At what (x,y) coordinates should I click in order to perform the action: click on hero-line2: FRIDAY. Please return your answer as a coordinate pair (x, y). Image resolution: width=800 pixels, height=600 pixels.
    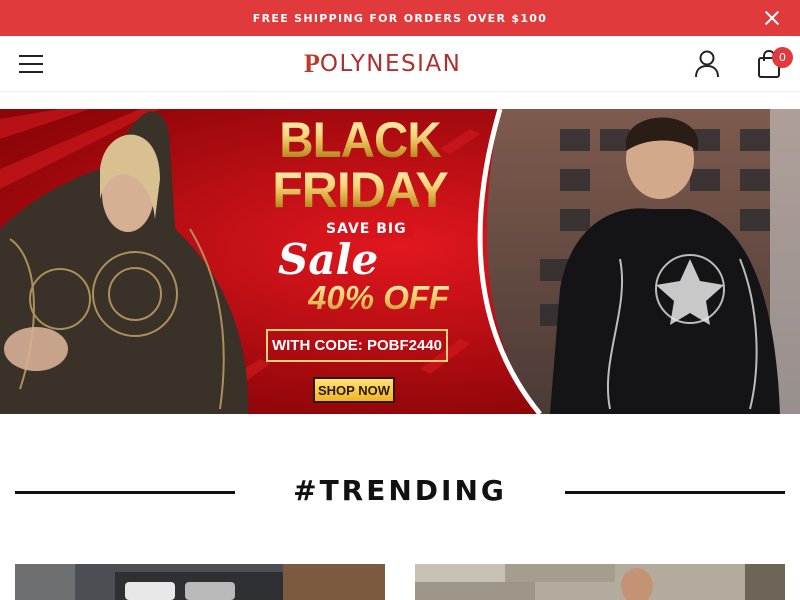
    Looking at the image, I should click on (360, 190).